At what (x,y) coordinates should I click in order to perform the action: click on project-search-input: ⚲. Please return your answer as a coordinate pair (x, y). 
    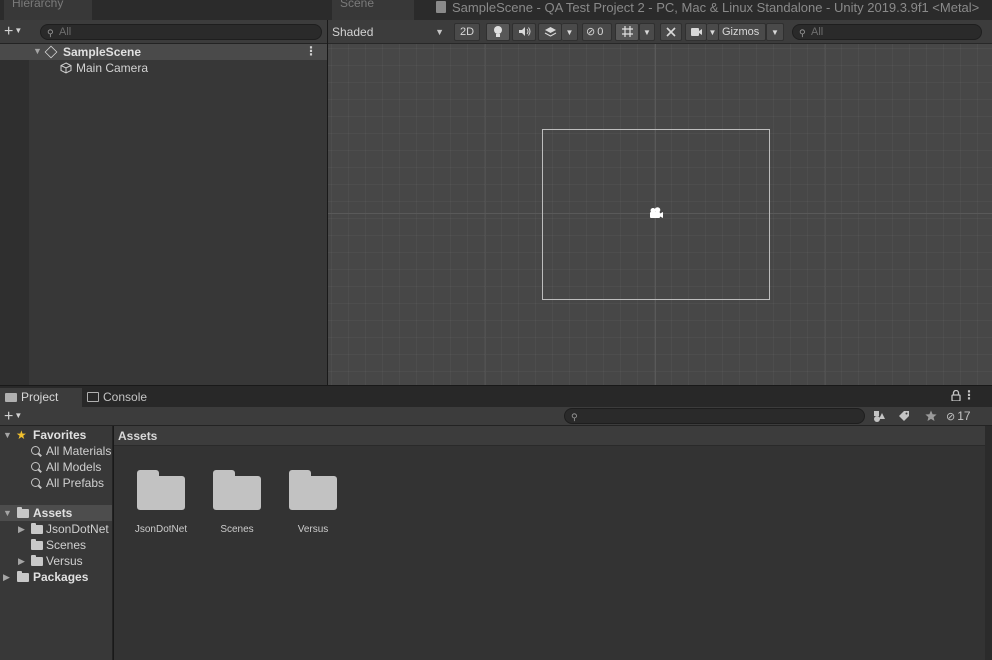
    Looking at the image, I should click on (714, 416).